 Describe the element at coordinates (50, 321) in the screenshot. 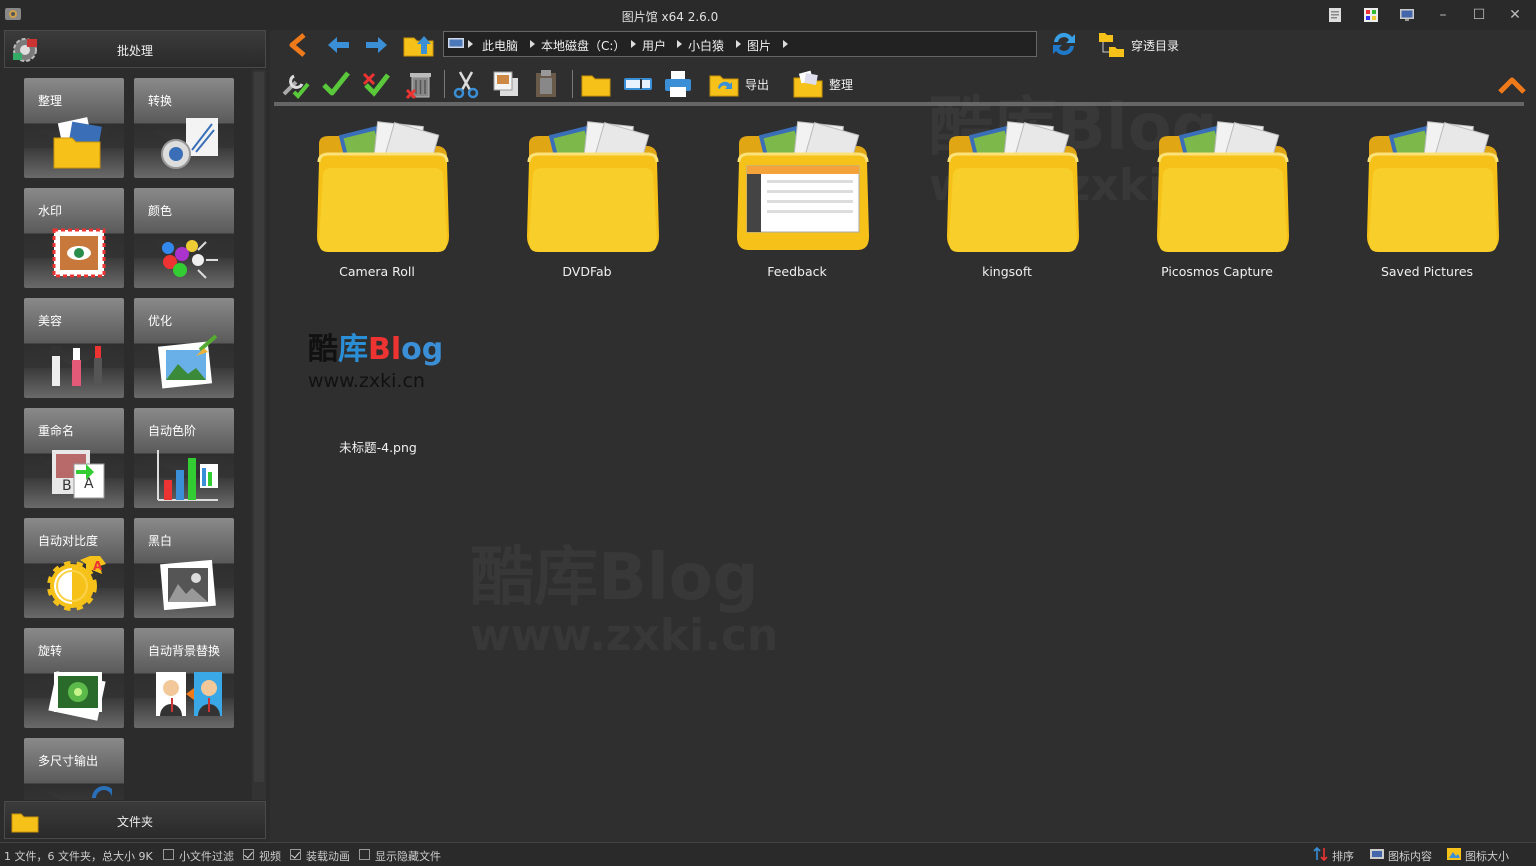

I see `tool-label: 美容` at that location.